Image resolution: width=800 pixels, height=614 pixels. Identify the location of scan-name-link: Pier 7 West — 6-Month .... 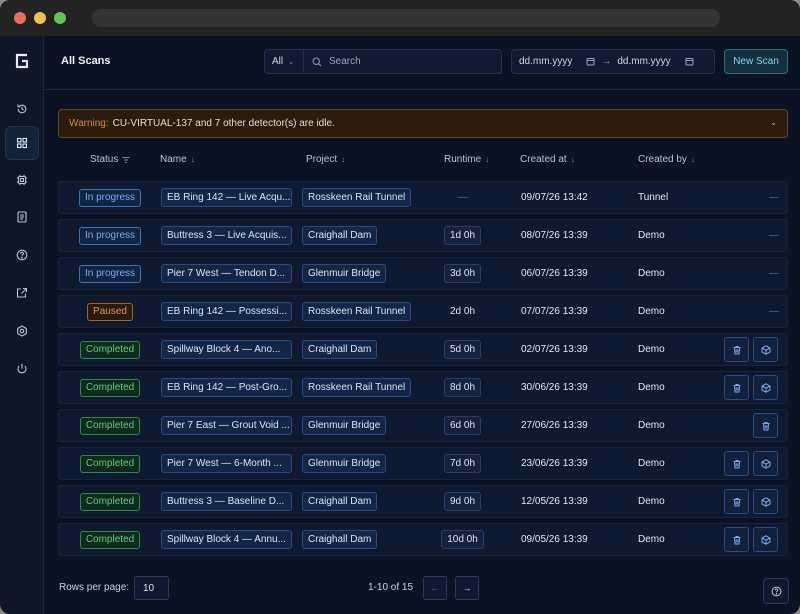
(226, 463).